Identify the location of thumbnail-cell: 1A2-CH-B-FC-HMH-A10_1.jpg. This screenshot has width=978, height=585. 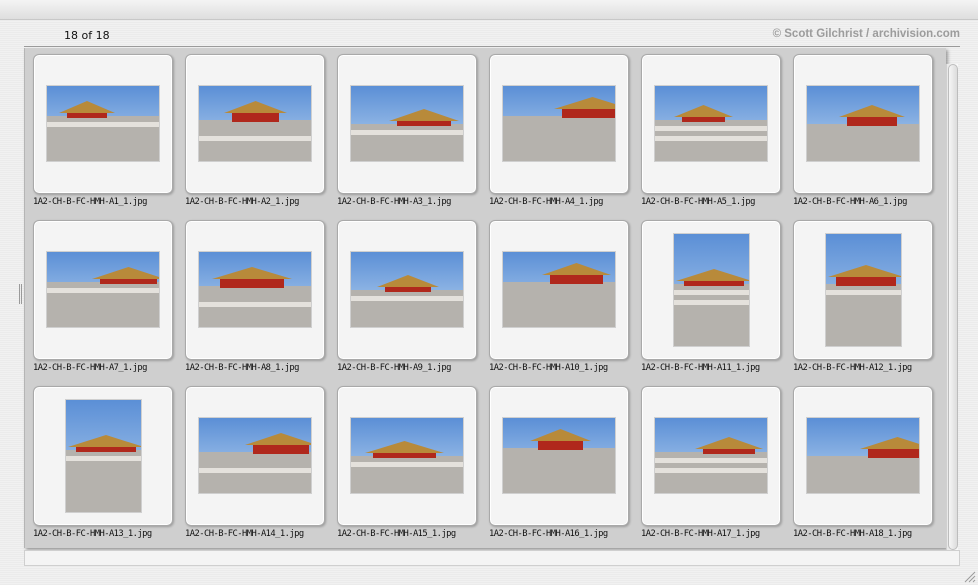
(559, 303).